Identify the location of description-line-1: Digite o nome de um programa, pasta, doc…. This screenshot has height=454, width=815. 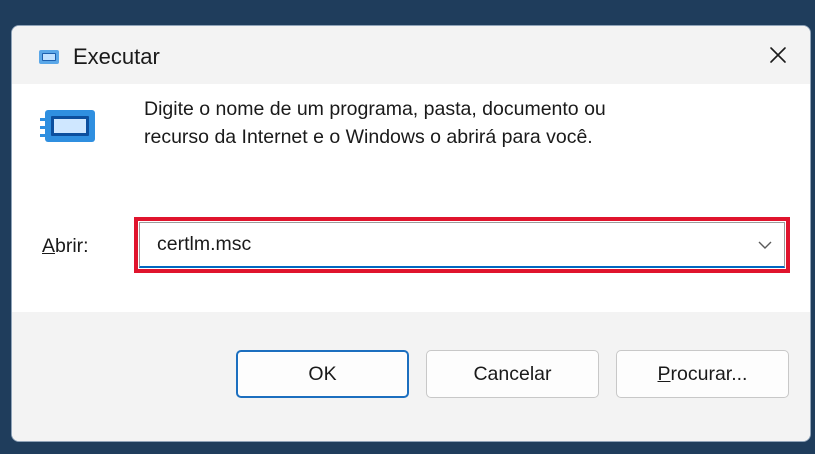
(375, 109).